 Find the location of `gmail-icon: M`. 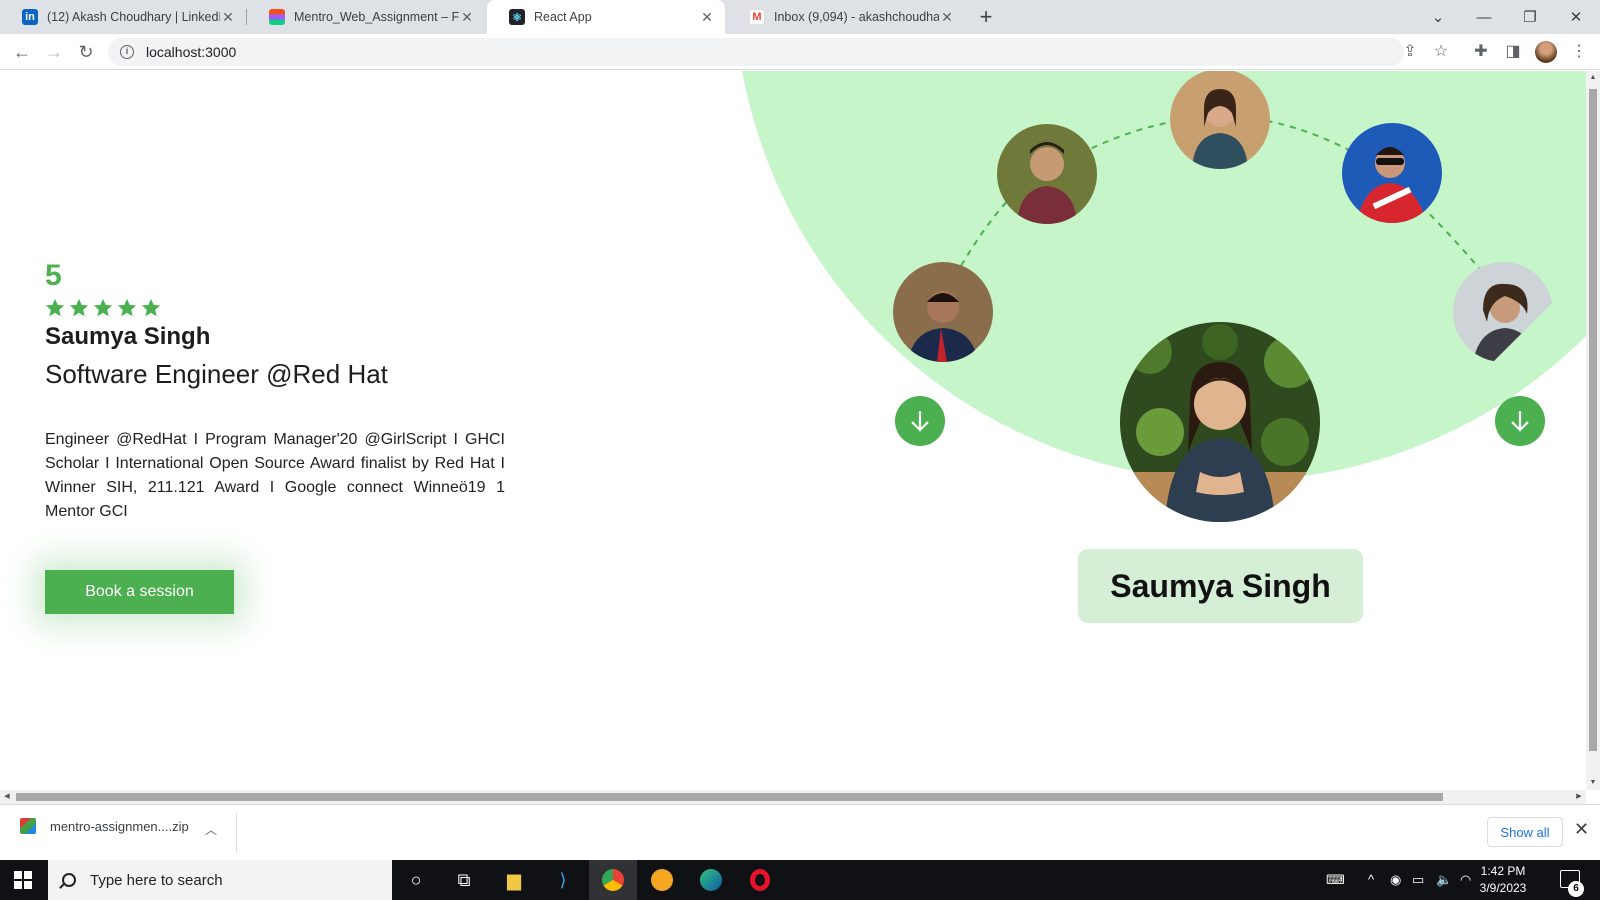

gmail-icon: M is located at coordinates (757, 17).